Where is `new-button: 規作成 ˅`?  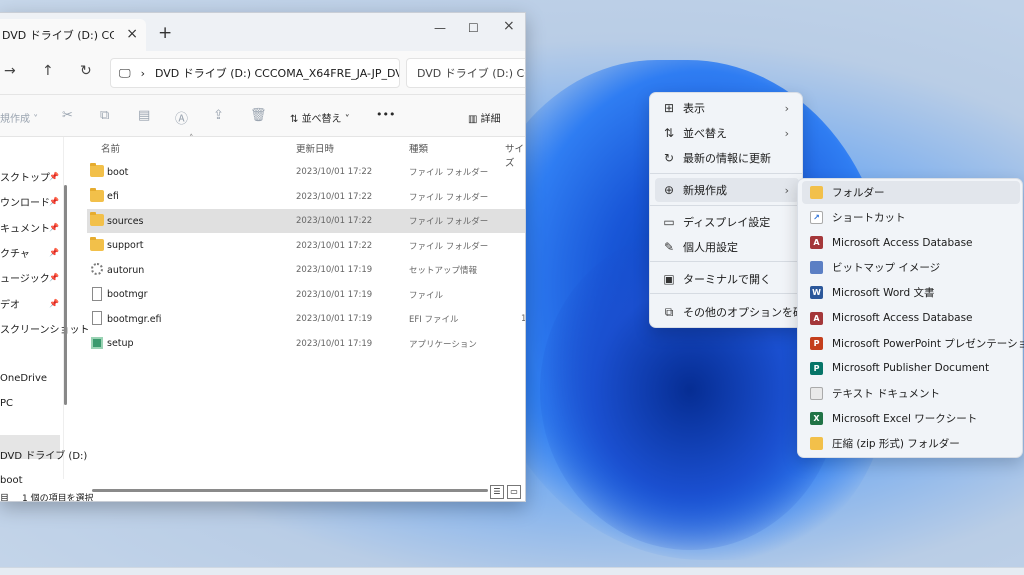 new-button: 規作成 ˅ is located at coordinates (19, 117).